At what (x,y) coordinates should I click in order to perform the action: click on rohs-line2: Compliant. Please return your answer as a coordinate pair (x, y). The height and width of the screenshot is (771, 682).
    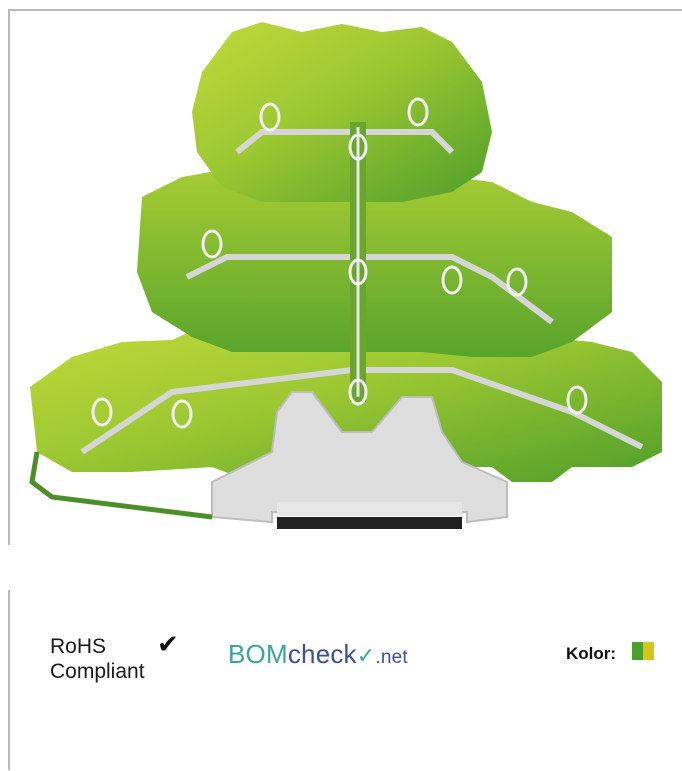
    Looking at the image, I should click on (97, 671).